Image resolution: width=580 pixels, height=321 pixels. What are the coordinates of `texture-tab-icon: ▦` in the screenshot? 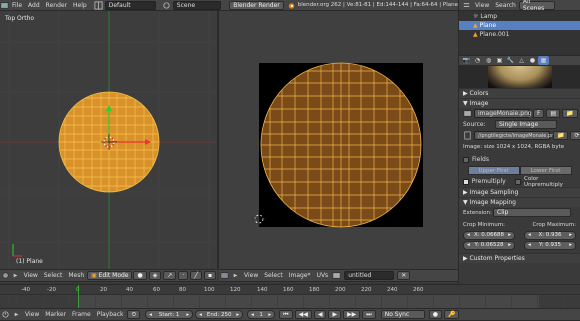 It's located at (543, 60).